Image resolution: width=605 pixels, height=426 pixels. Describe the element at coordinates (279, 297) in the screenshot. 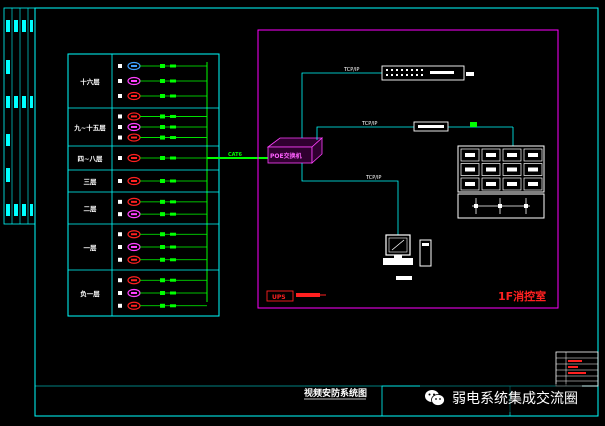

I see `ups-label: UPS` at that location.